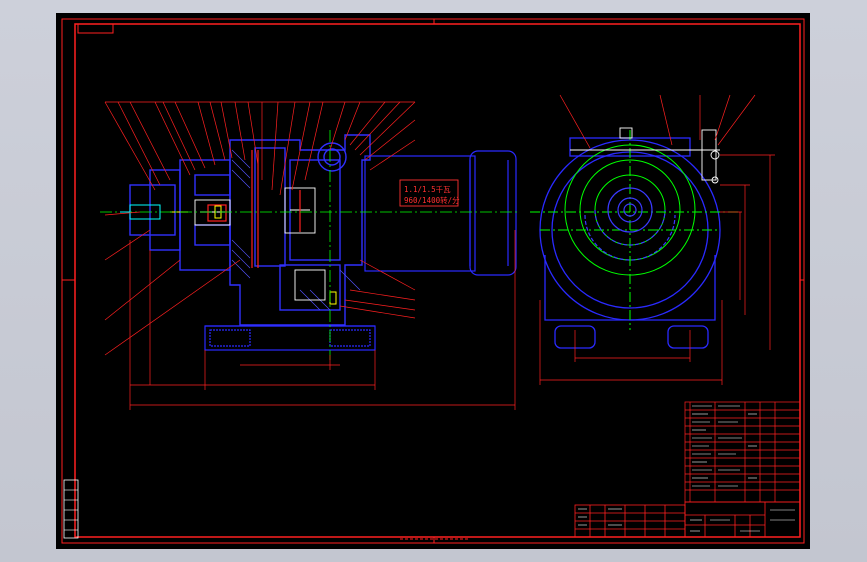 The width and height of the screenshot is (867, 562). I want to click on spec-annotation: 1.1/1.5千瓦 960/1400转/分, so click(429, 193).